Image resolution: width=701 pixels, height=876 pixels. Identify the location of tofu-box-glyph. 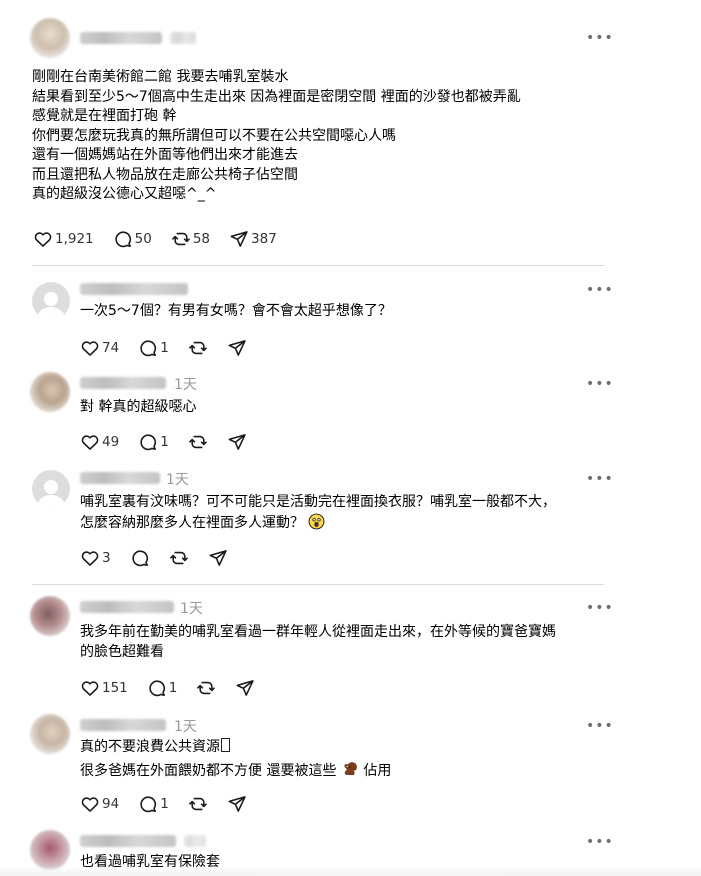
(225, 745).